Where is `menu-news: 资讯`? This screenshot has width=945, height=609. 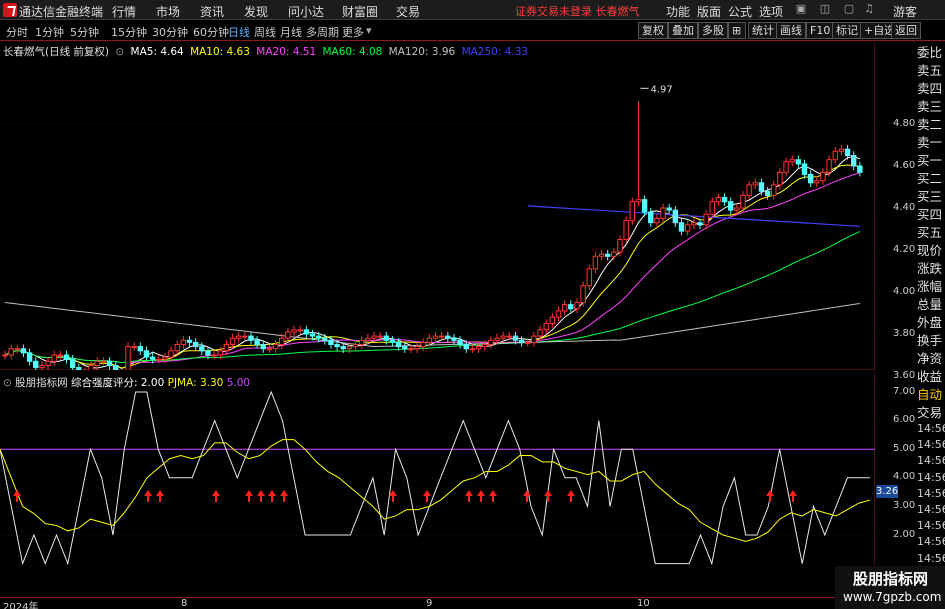
menu-news: 资讯 is located at coordinates (212, 11).